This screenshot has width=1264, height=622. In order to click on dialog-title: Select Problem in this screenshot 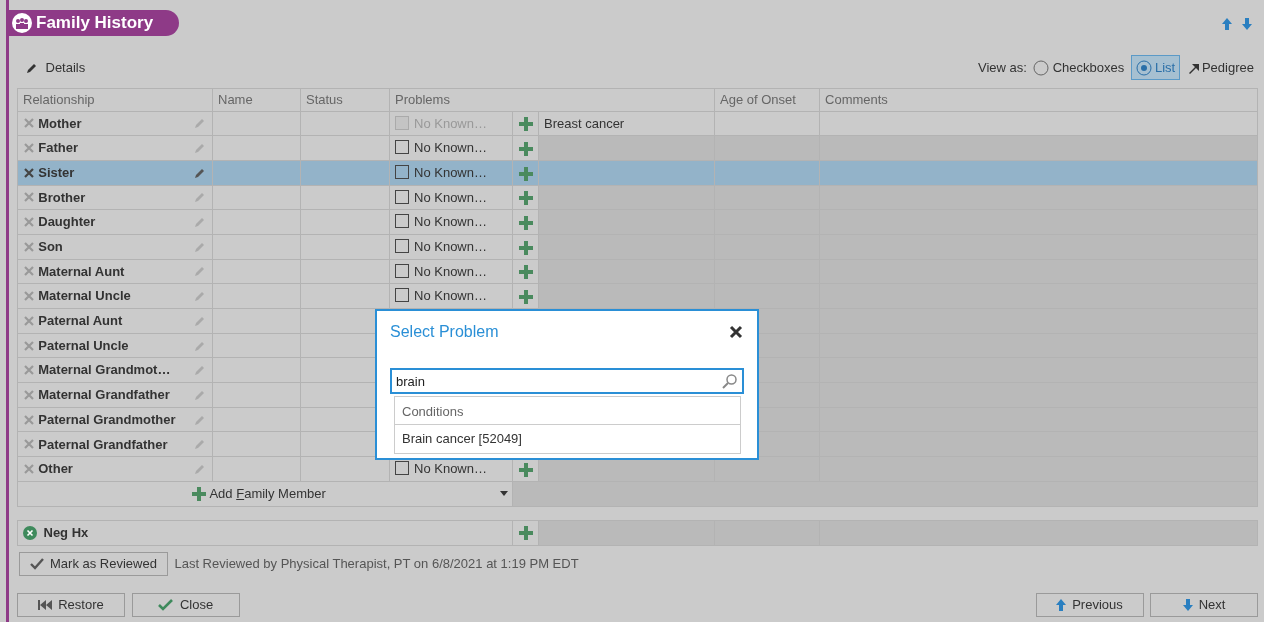, I will do `click(444, 332)`.